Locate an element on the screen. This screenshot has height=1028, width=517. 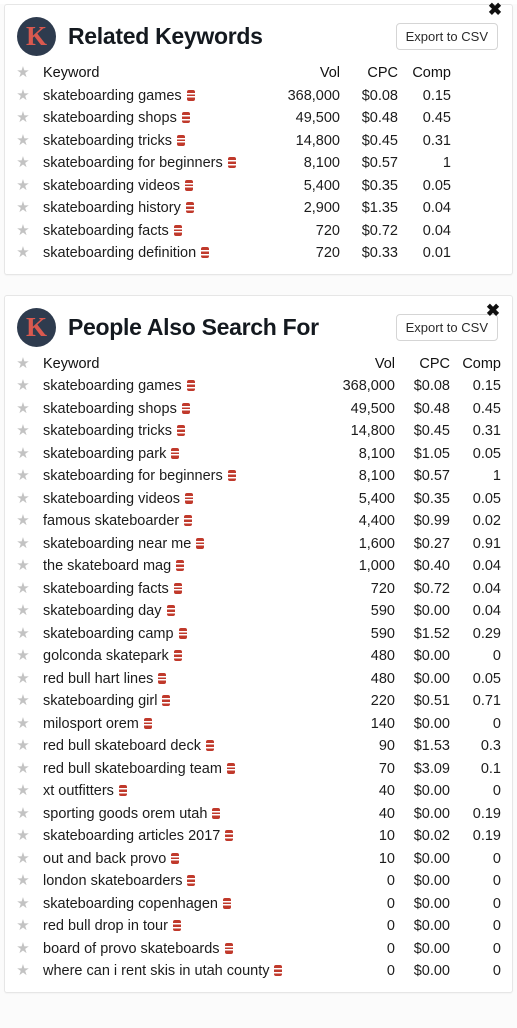
keyword-label: the skateboard mag is located at coordinates (107, 566).